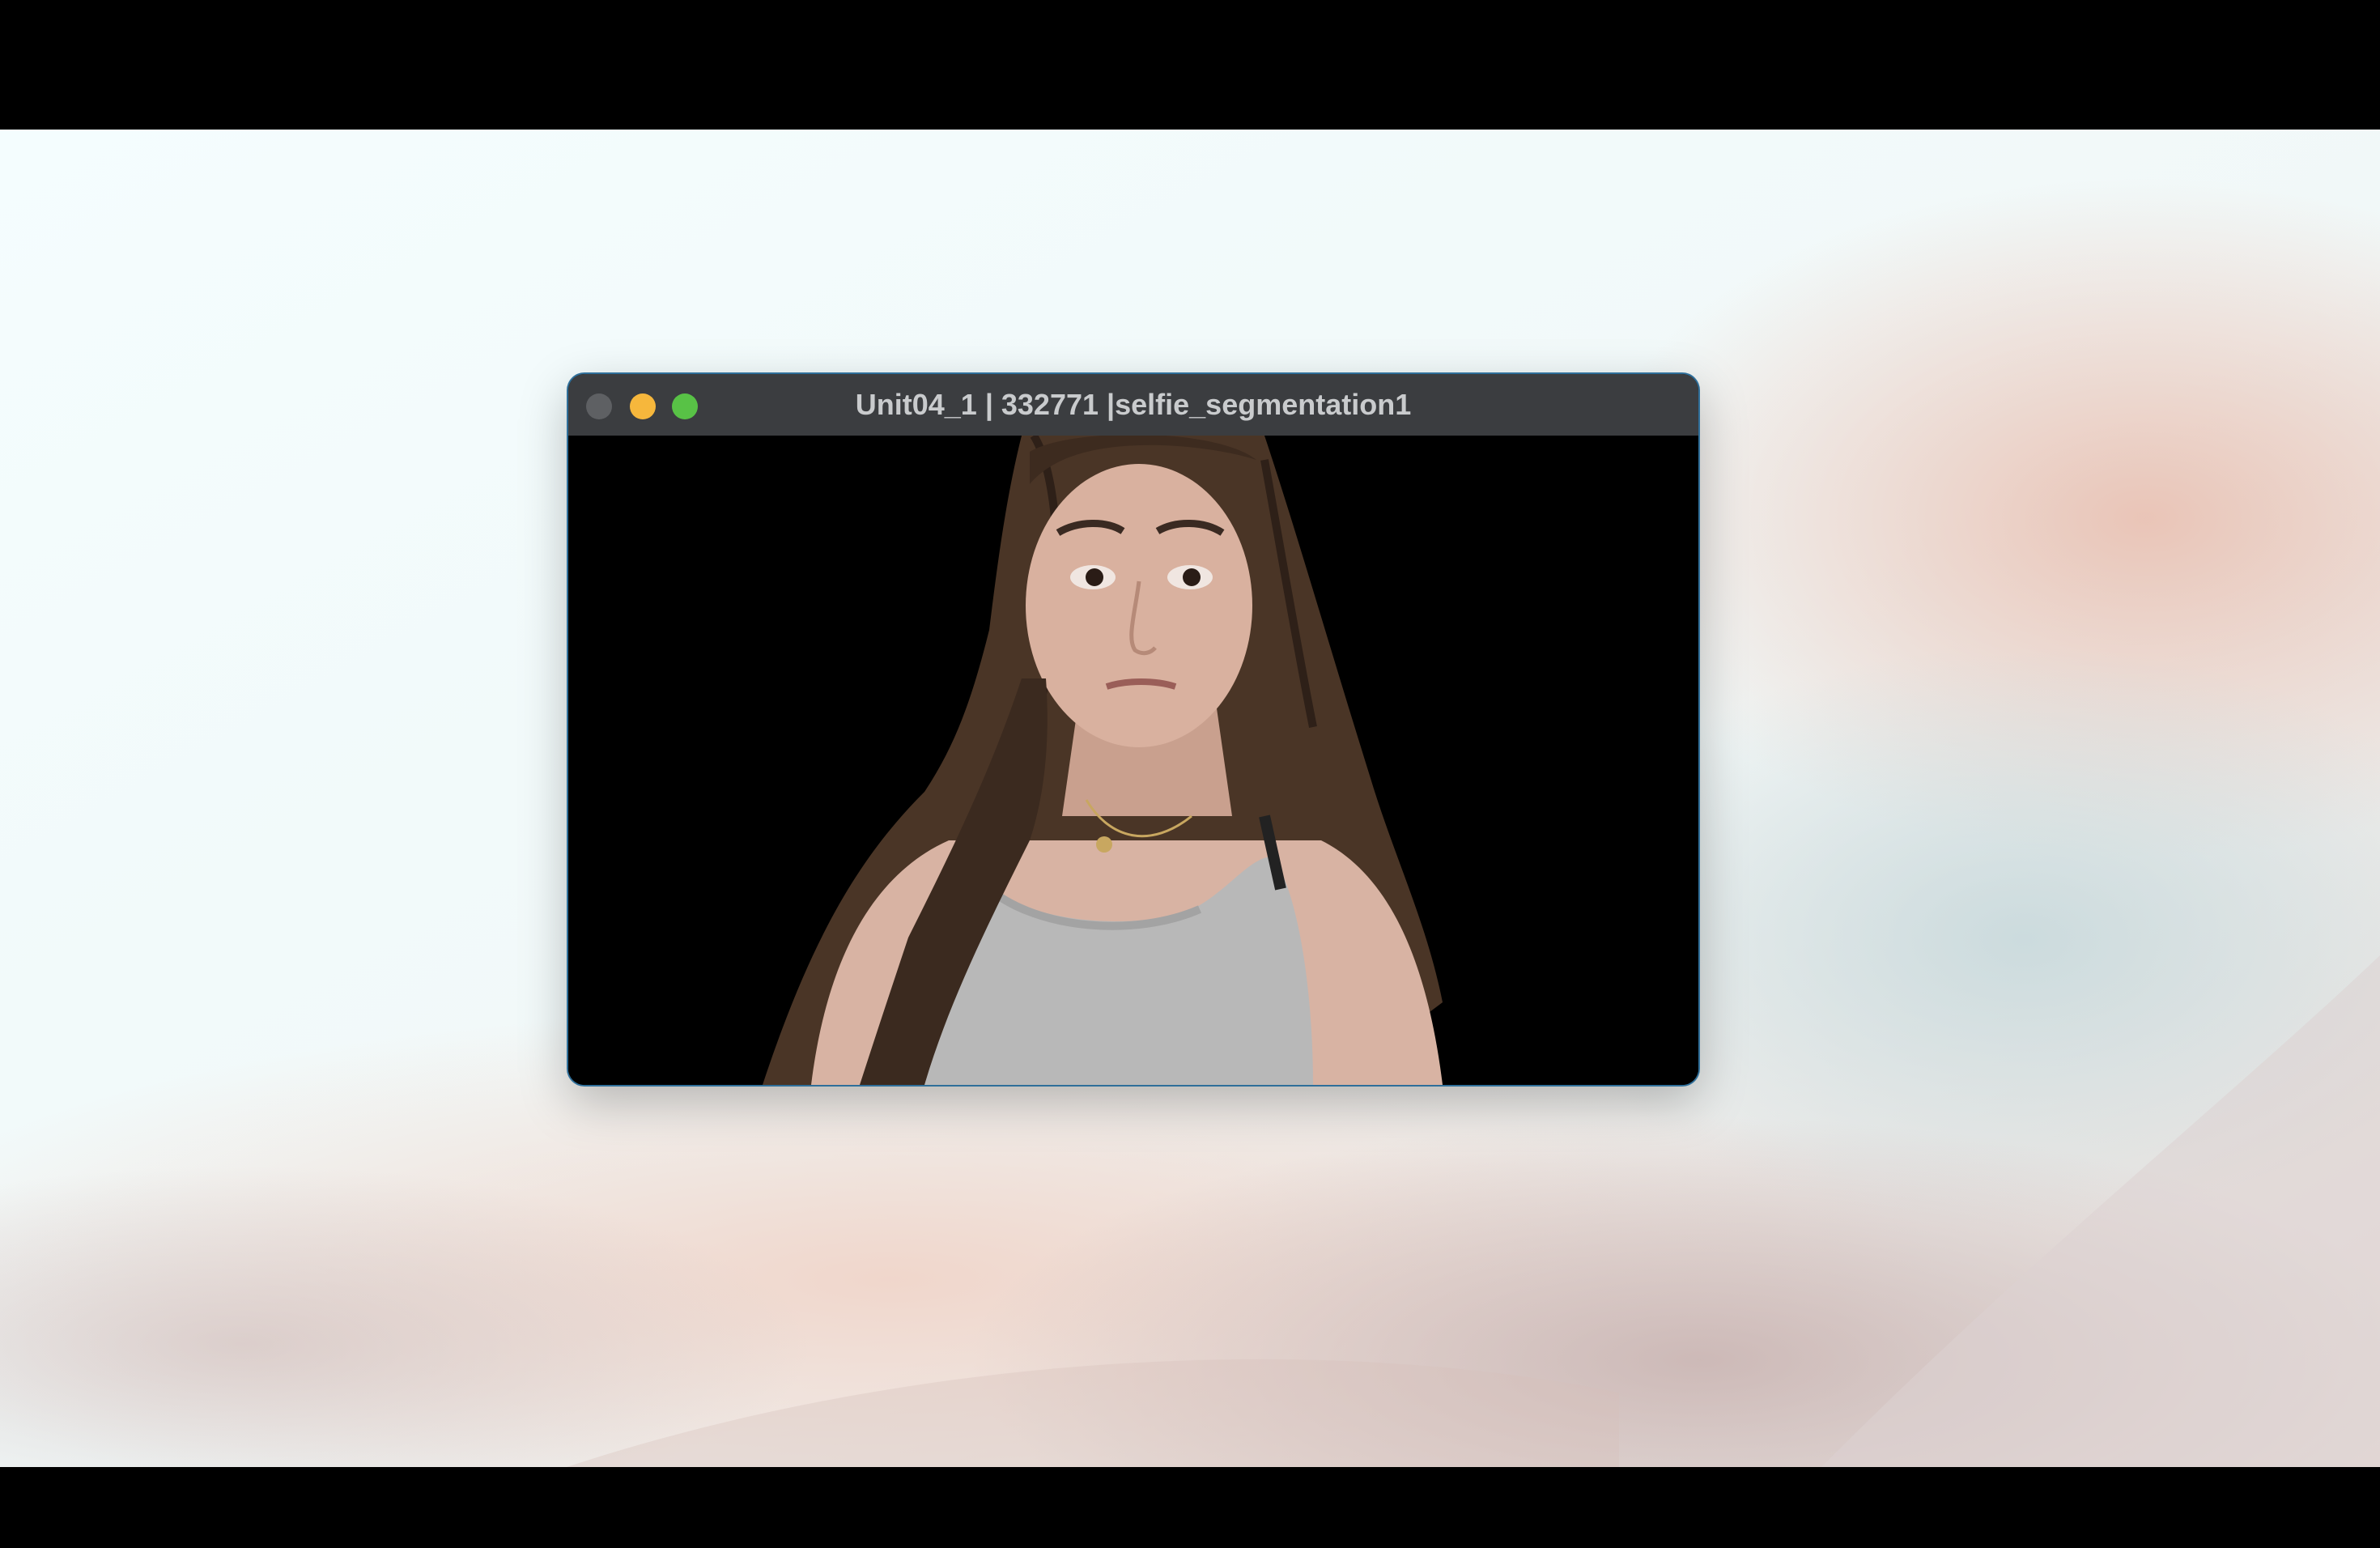  What do you see at coordinates (1190, 1507) in the screenshot?
I see `screen-bottom-letterbox` at bounding box center [1190, 1507].